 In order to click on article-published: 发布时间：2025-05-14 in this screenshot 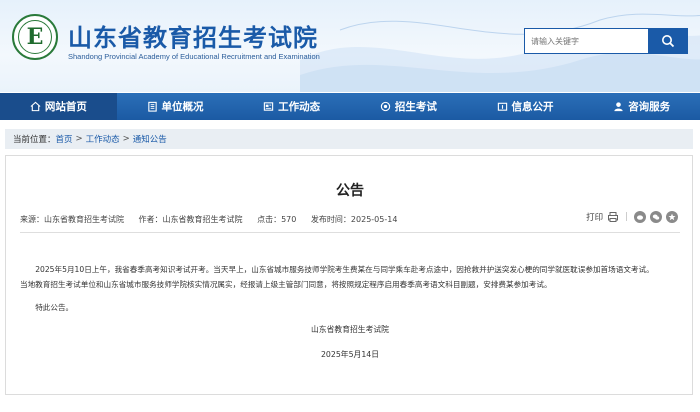, I will do `click(354, 219)`.